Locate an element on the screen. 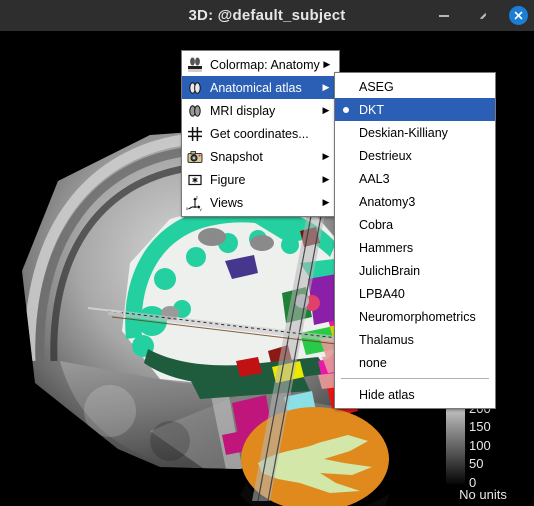  figure-icon is located at coordinates (195, 179).